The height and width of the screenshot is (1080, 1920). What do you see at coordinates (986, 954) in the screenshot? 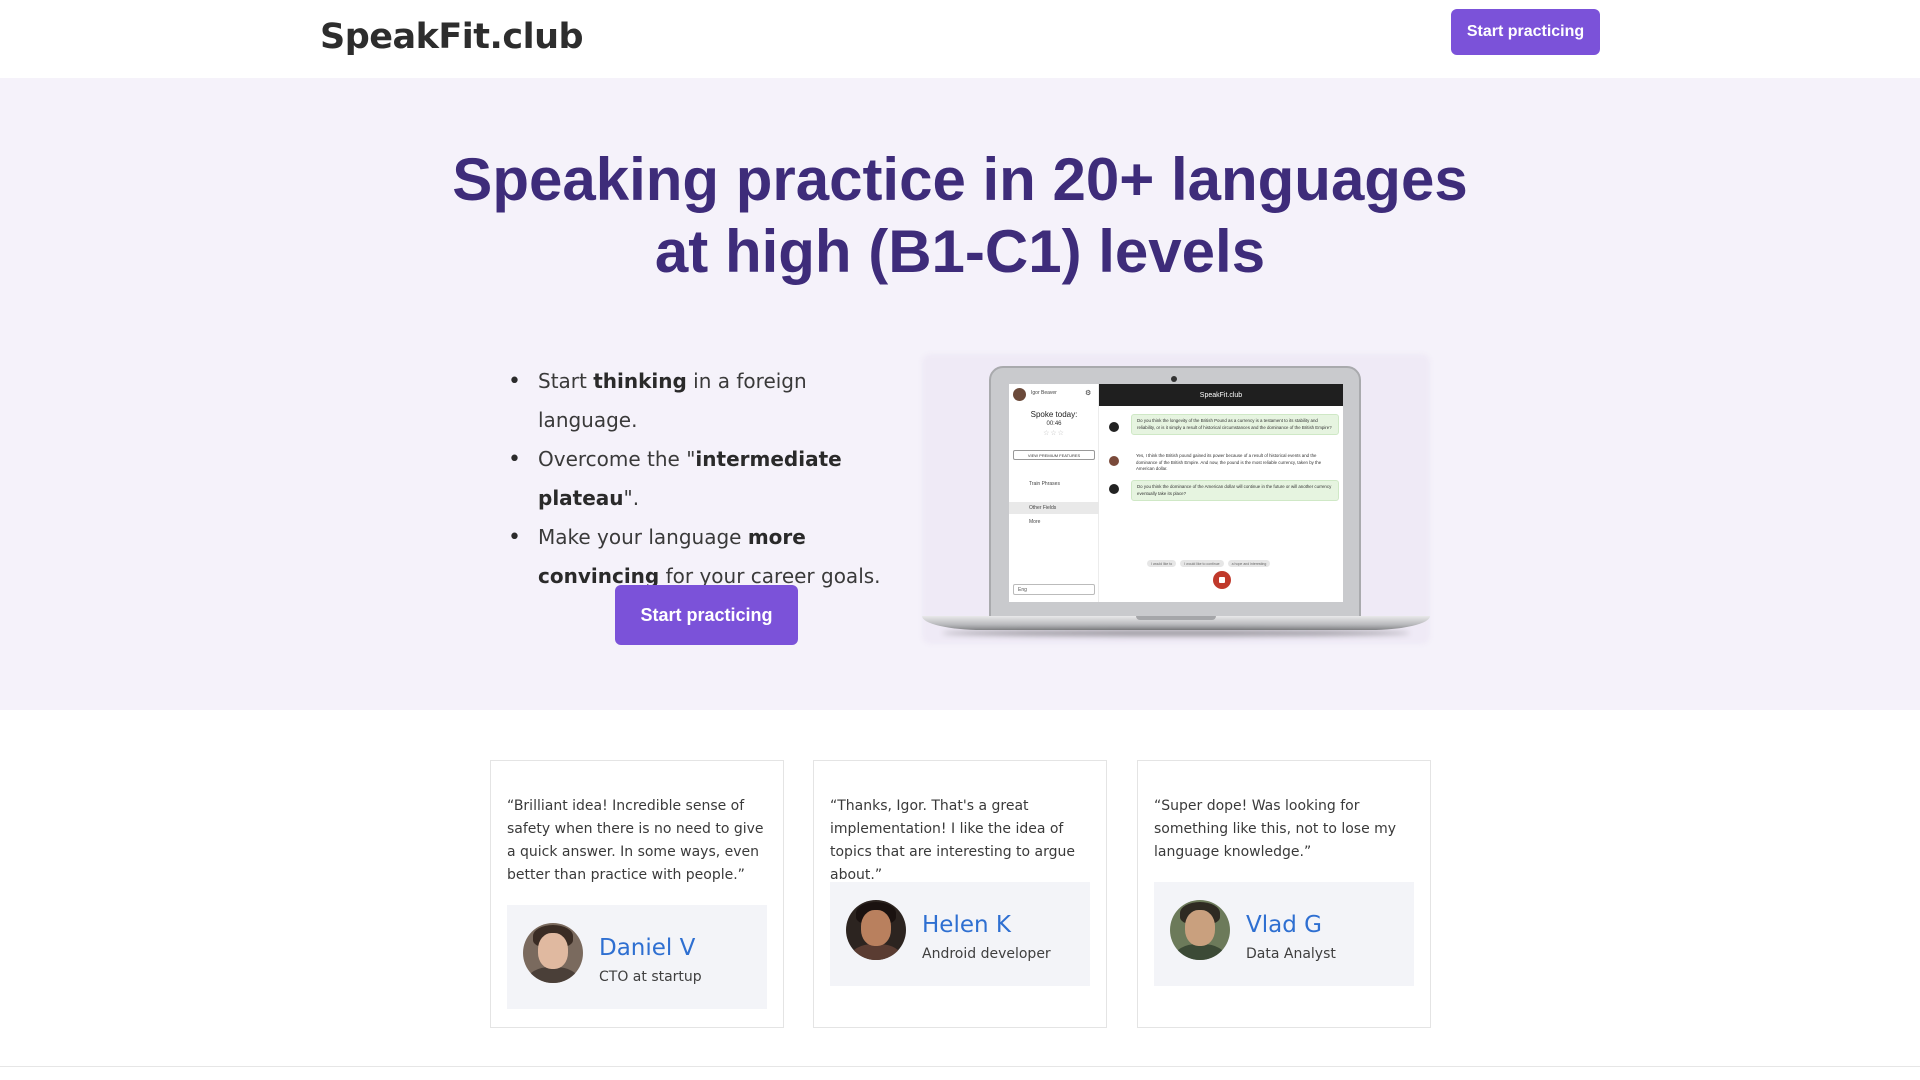
I see `testimonial-author-role: Android developer` at bounding box center [986, 954].